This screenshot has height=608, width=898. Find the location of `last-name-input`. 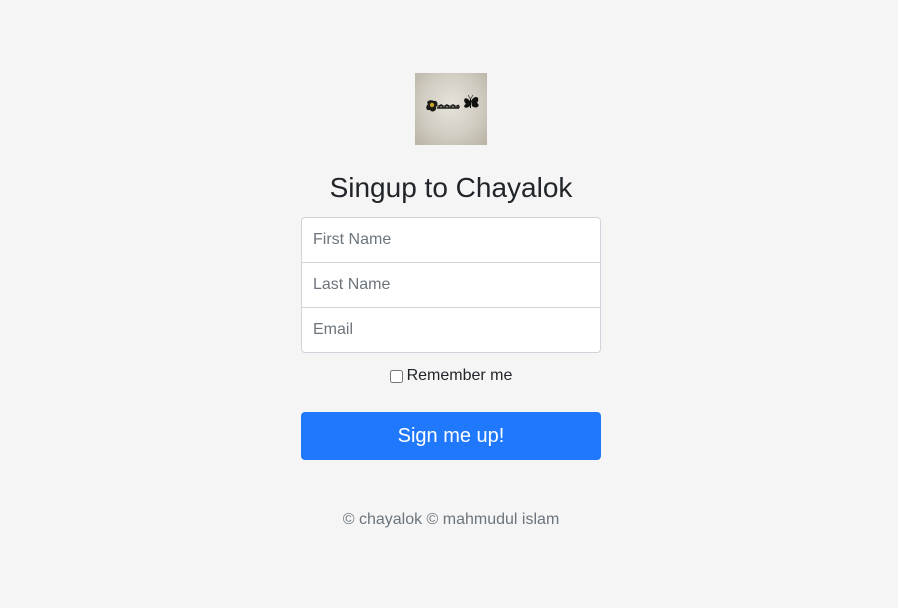

last-name-input is located at coordinates (451, 285).